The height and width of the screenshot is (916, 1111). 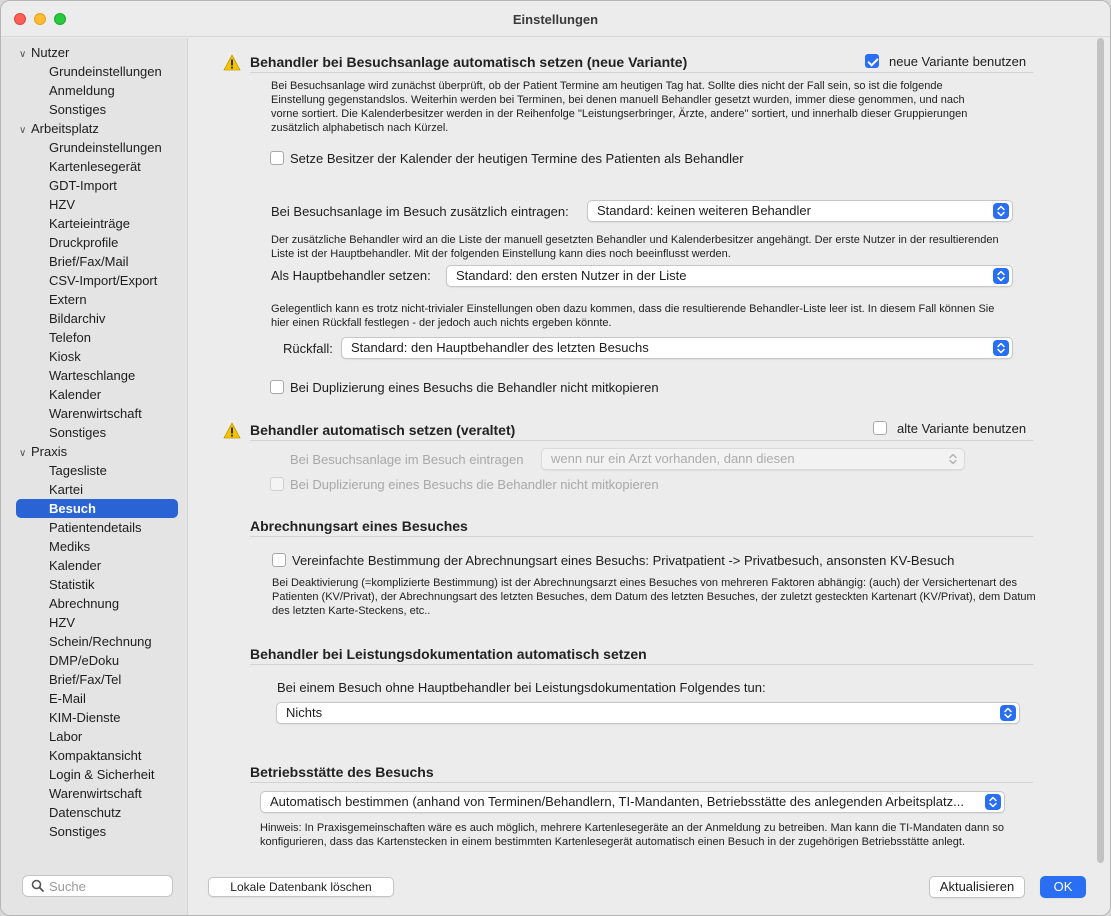 What do you see at coordinates (70, 337) in the screenshot?
I see `sidebar-item-telefon: Telefon` at bounding box center [70, 337].